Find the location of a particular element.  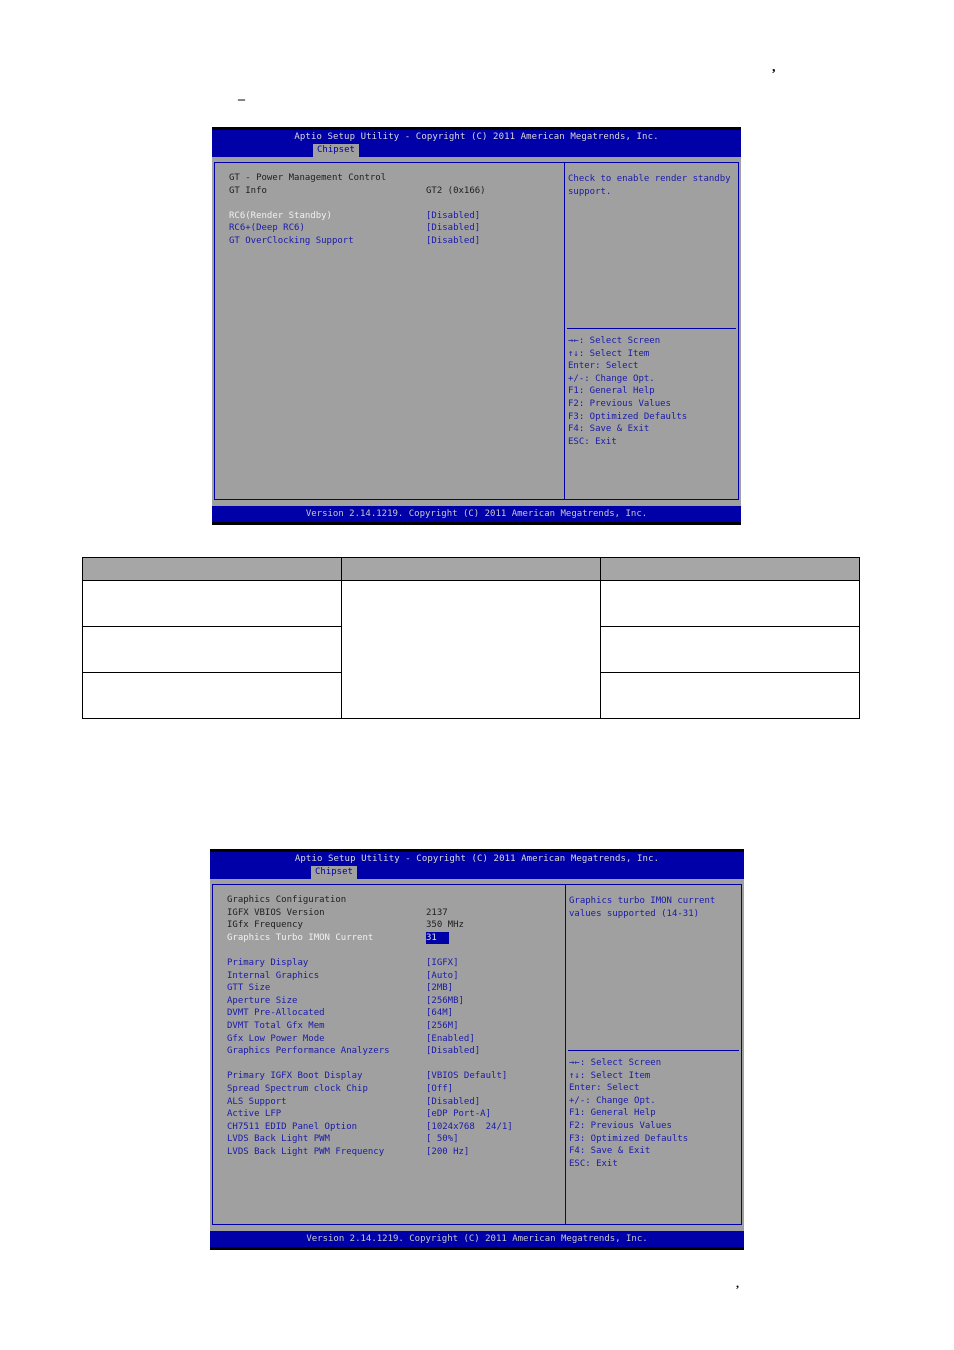

setting-label: RC6+(Deep RC6) is located at coordinates (267, 228).